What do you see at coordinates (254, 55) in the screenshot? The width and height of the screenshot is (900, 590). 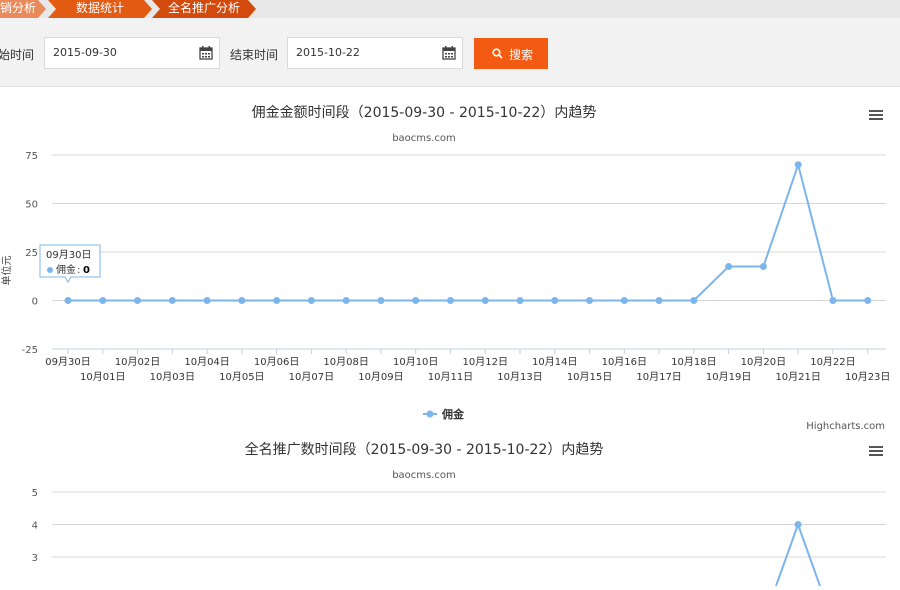 I see `end-time-label: 结束时间` at bounding box center [254, 55].